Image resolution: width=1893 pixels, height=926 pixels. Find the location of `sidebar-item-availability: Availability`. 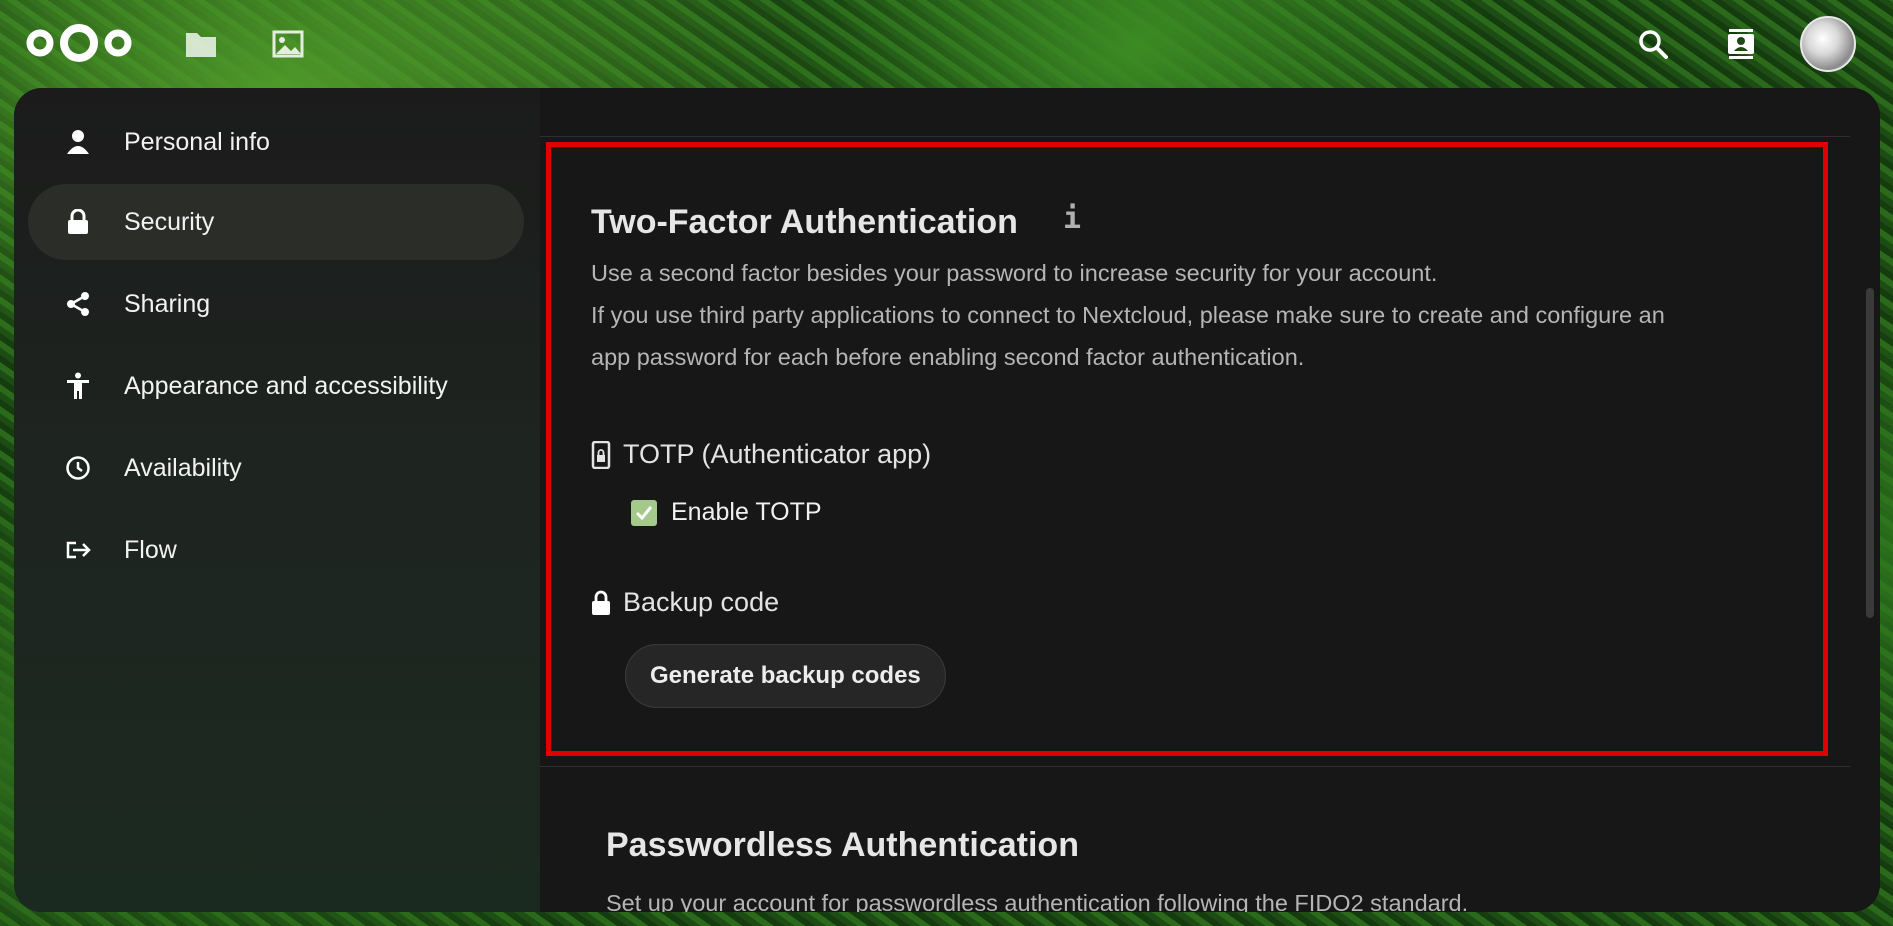

sidebar-item-availability: Availability is located at coordinates (276, 468).